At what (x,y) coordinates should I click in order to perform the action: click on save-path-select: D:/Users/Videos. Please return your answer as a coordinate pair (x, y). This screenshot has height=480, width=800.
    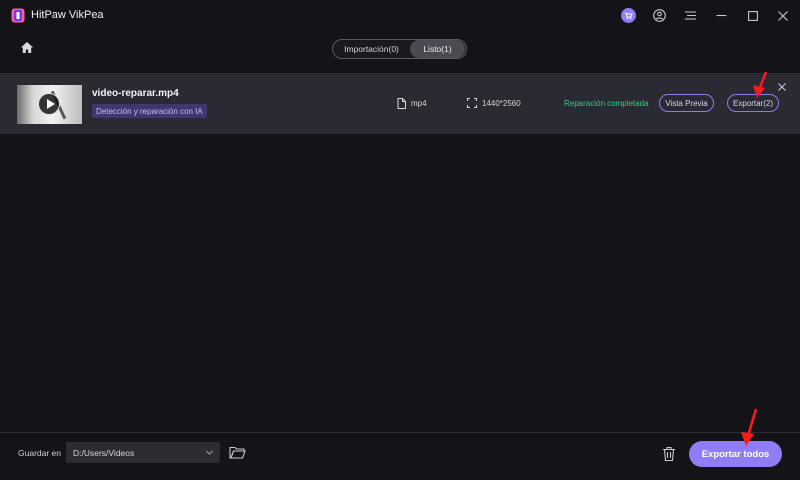
    Looking at the image, I should click on (143, 452).